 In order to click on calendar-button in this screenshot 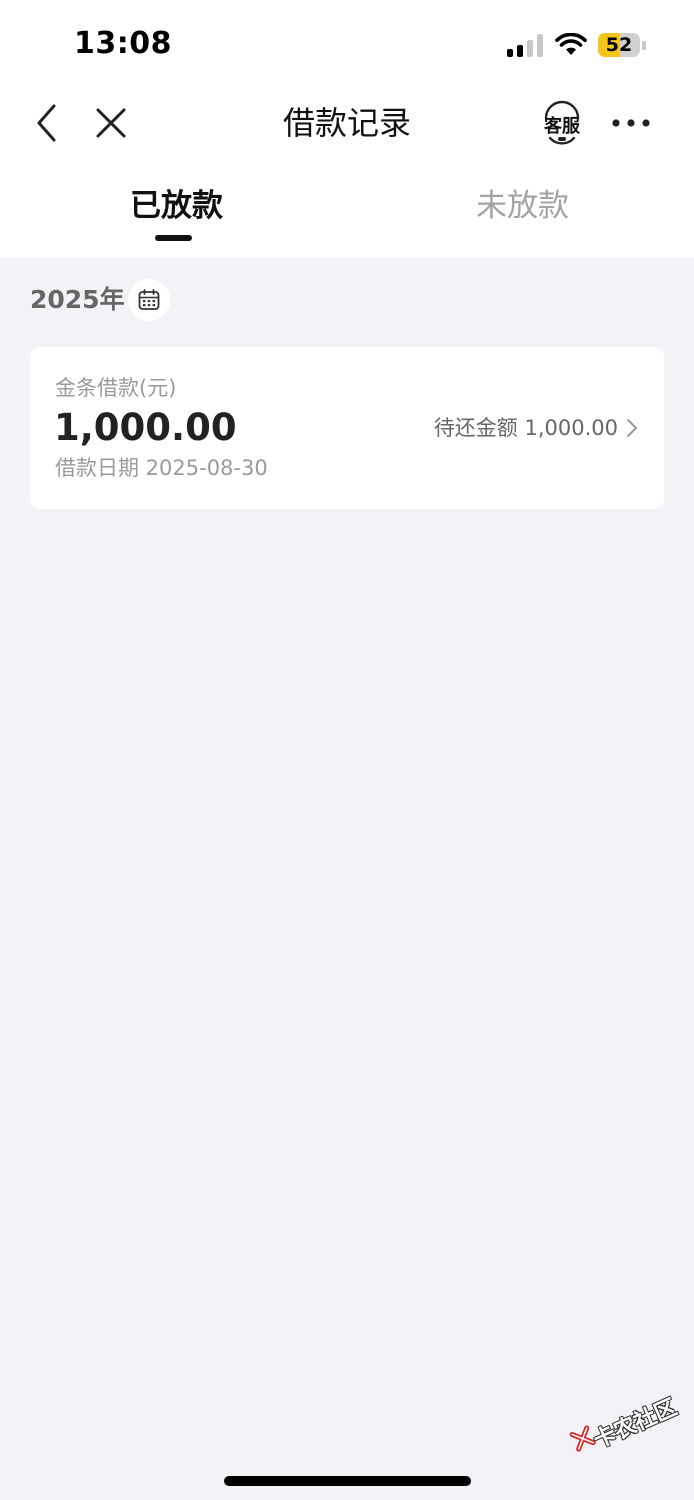, I will do `click(149, 300)`.